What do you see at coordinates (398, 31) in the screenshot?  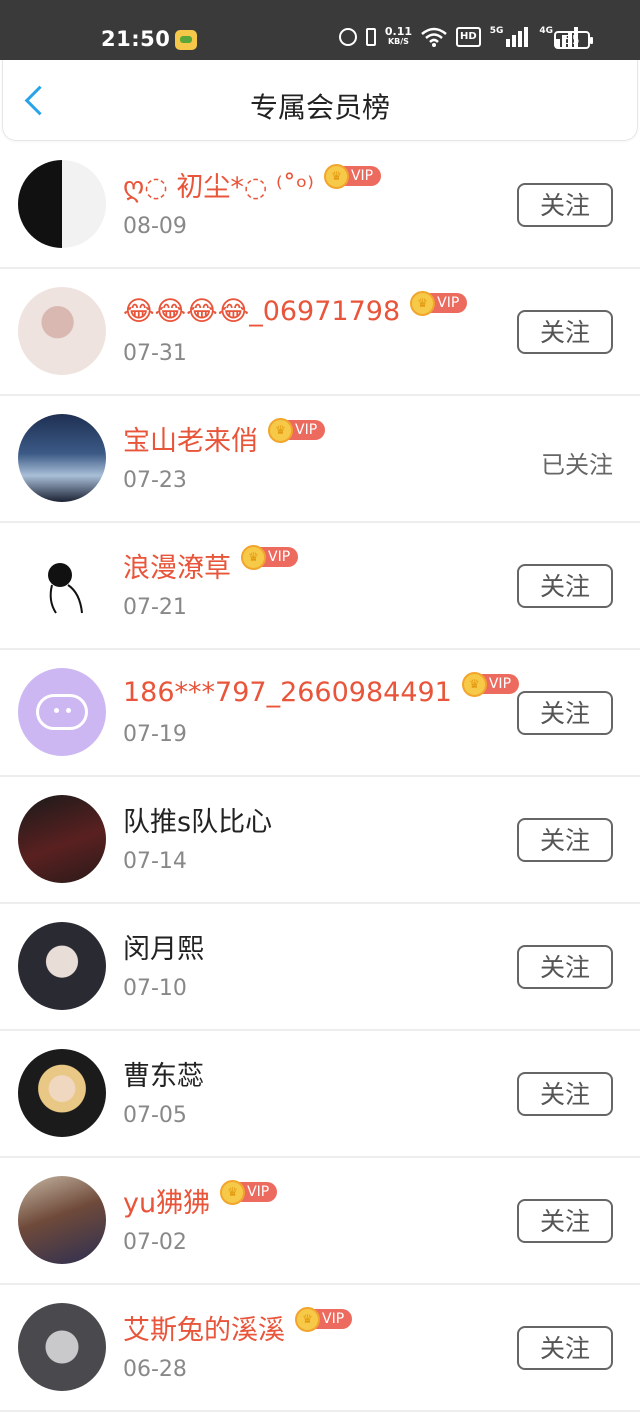 I see `network-speed-value: 0.11` at bounding box center [398, 31].